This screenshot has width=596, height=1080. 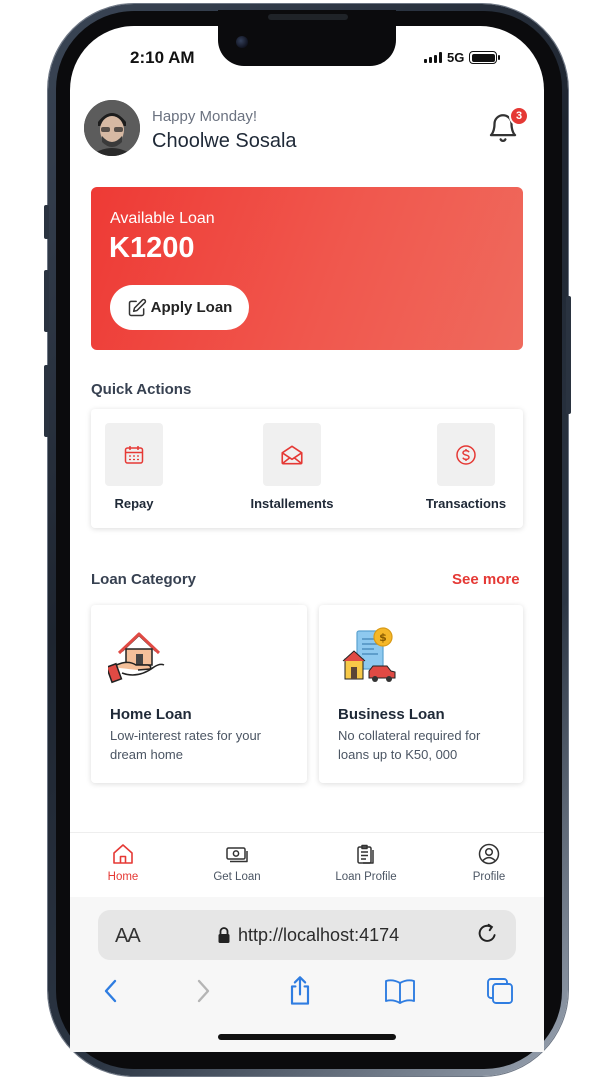 What do you see at coordinates (186, 745) in the screenshot?
I see `home-loan-description: Low-interest rates for your dream home` at bounding box center [186, 745].